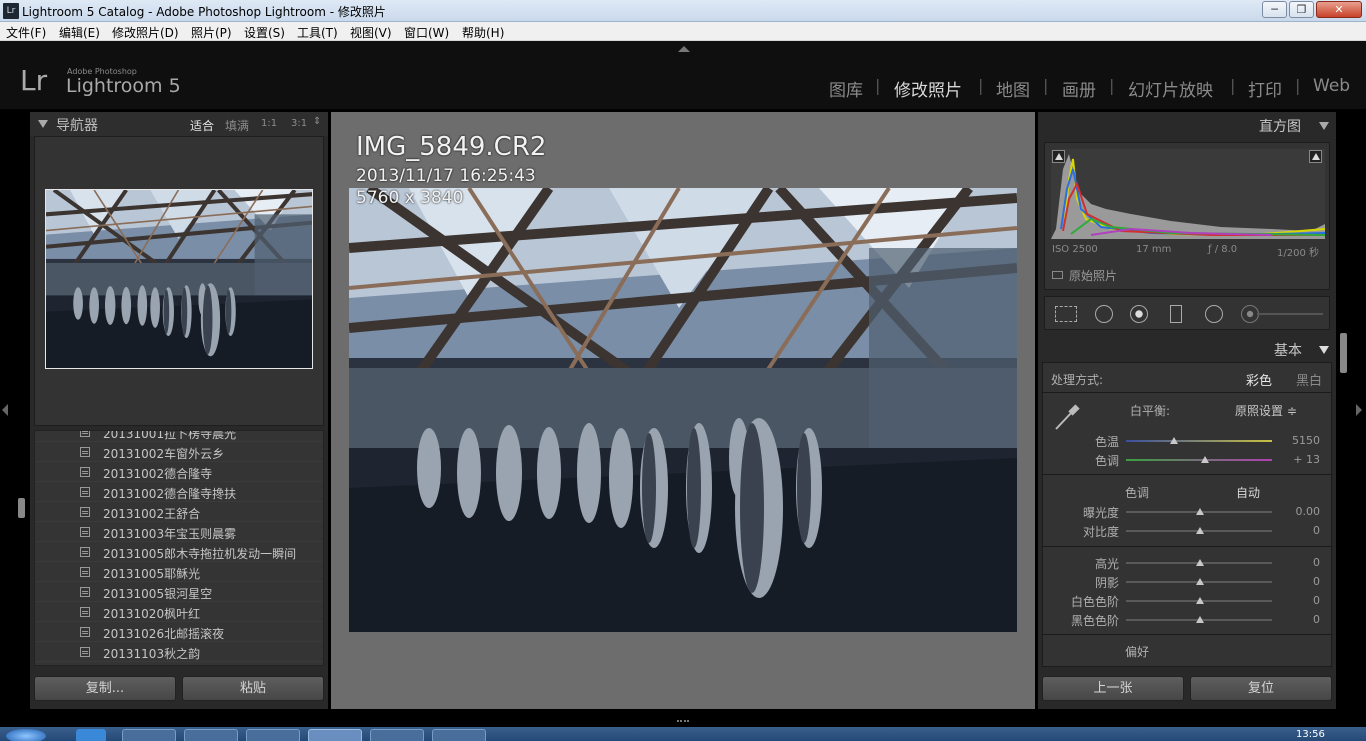 This screenshot has height=741, width=1366. What do you see at coordinates (179, 612) in the screenshot?
I see `list-item: 20131020枫叶红` at bounding box center [179, 612].